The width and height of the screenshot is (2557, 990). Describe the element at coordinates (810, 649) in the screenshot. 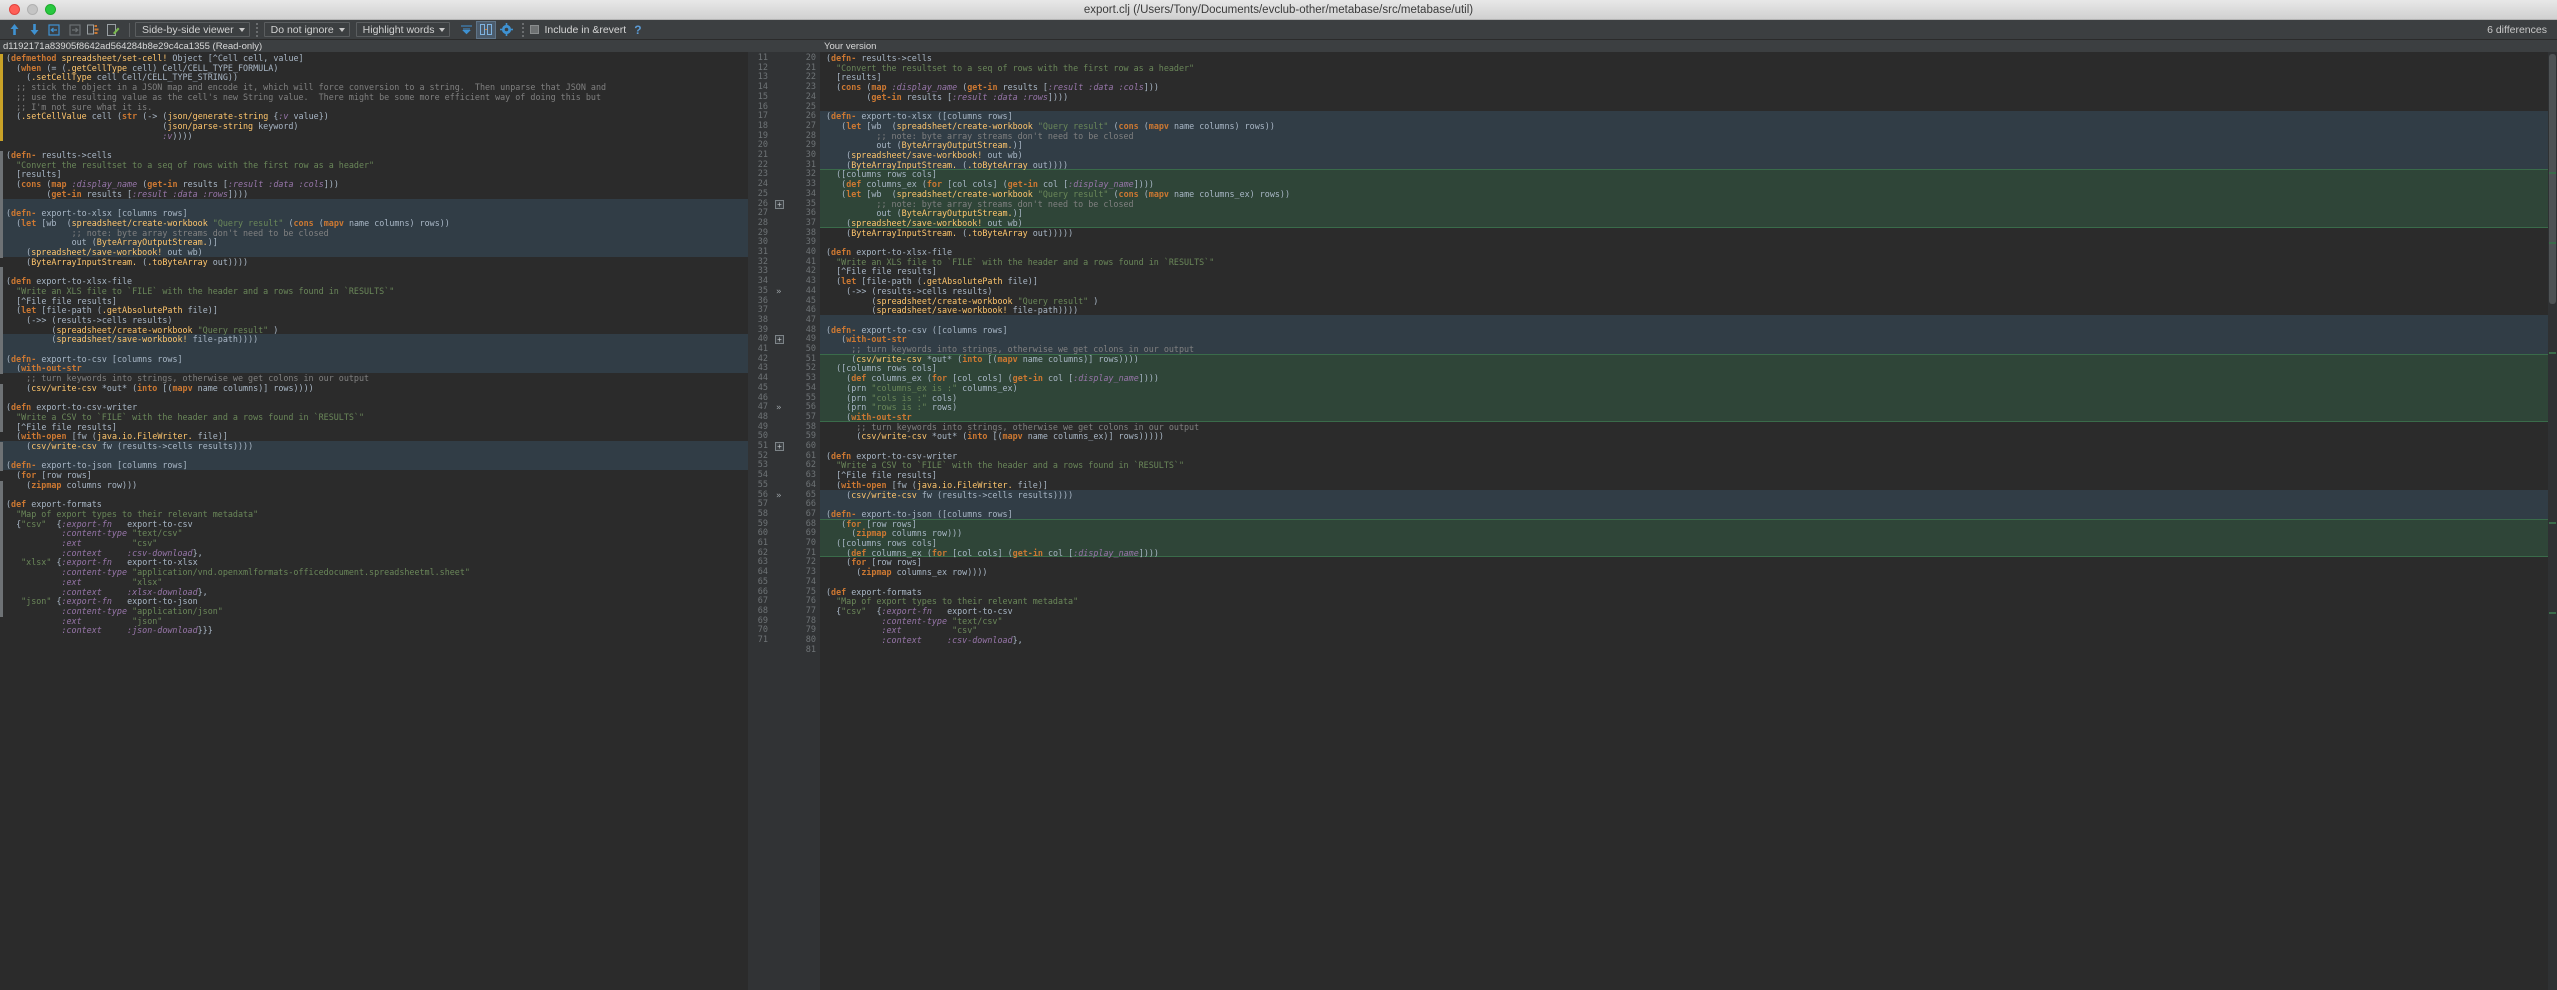

I see `line-number: 81` at that location.